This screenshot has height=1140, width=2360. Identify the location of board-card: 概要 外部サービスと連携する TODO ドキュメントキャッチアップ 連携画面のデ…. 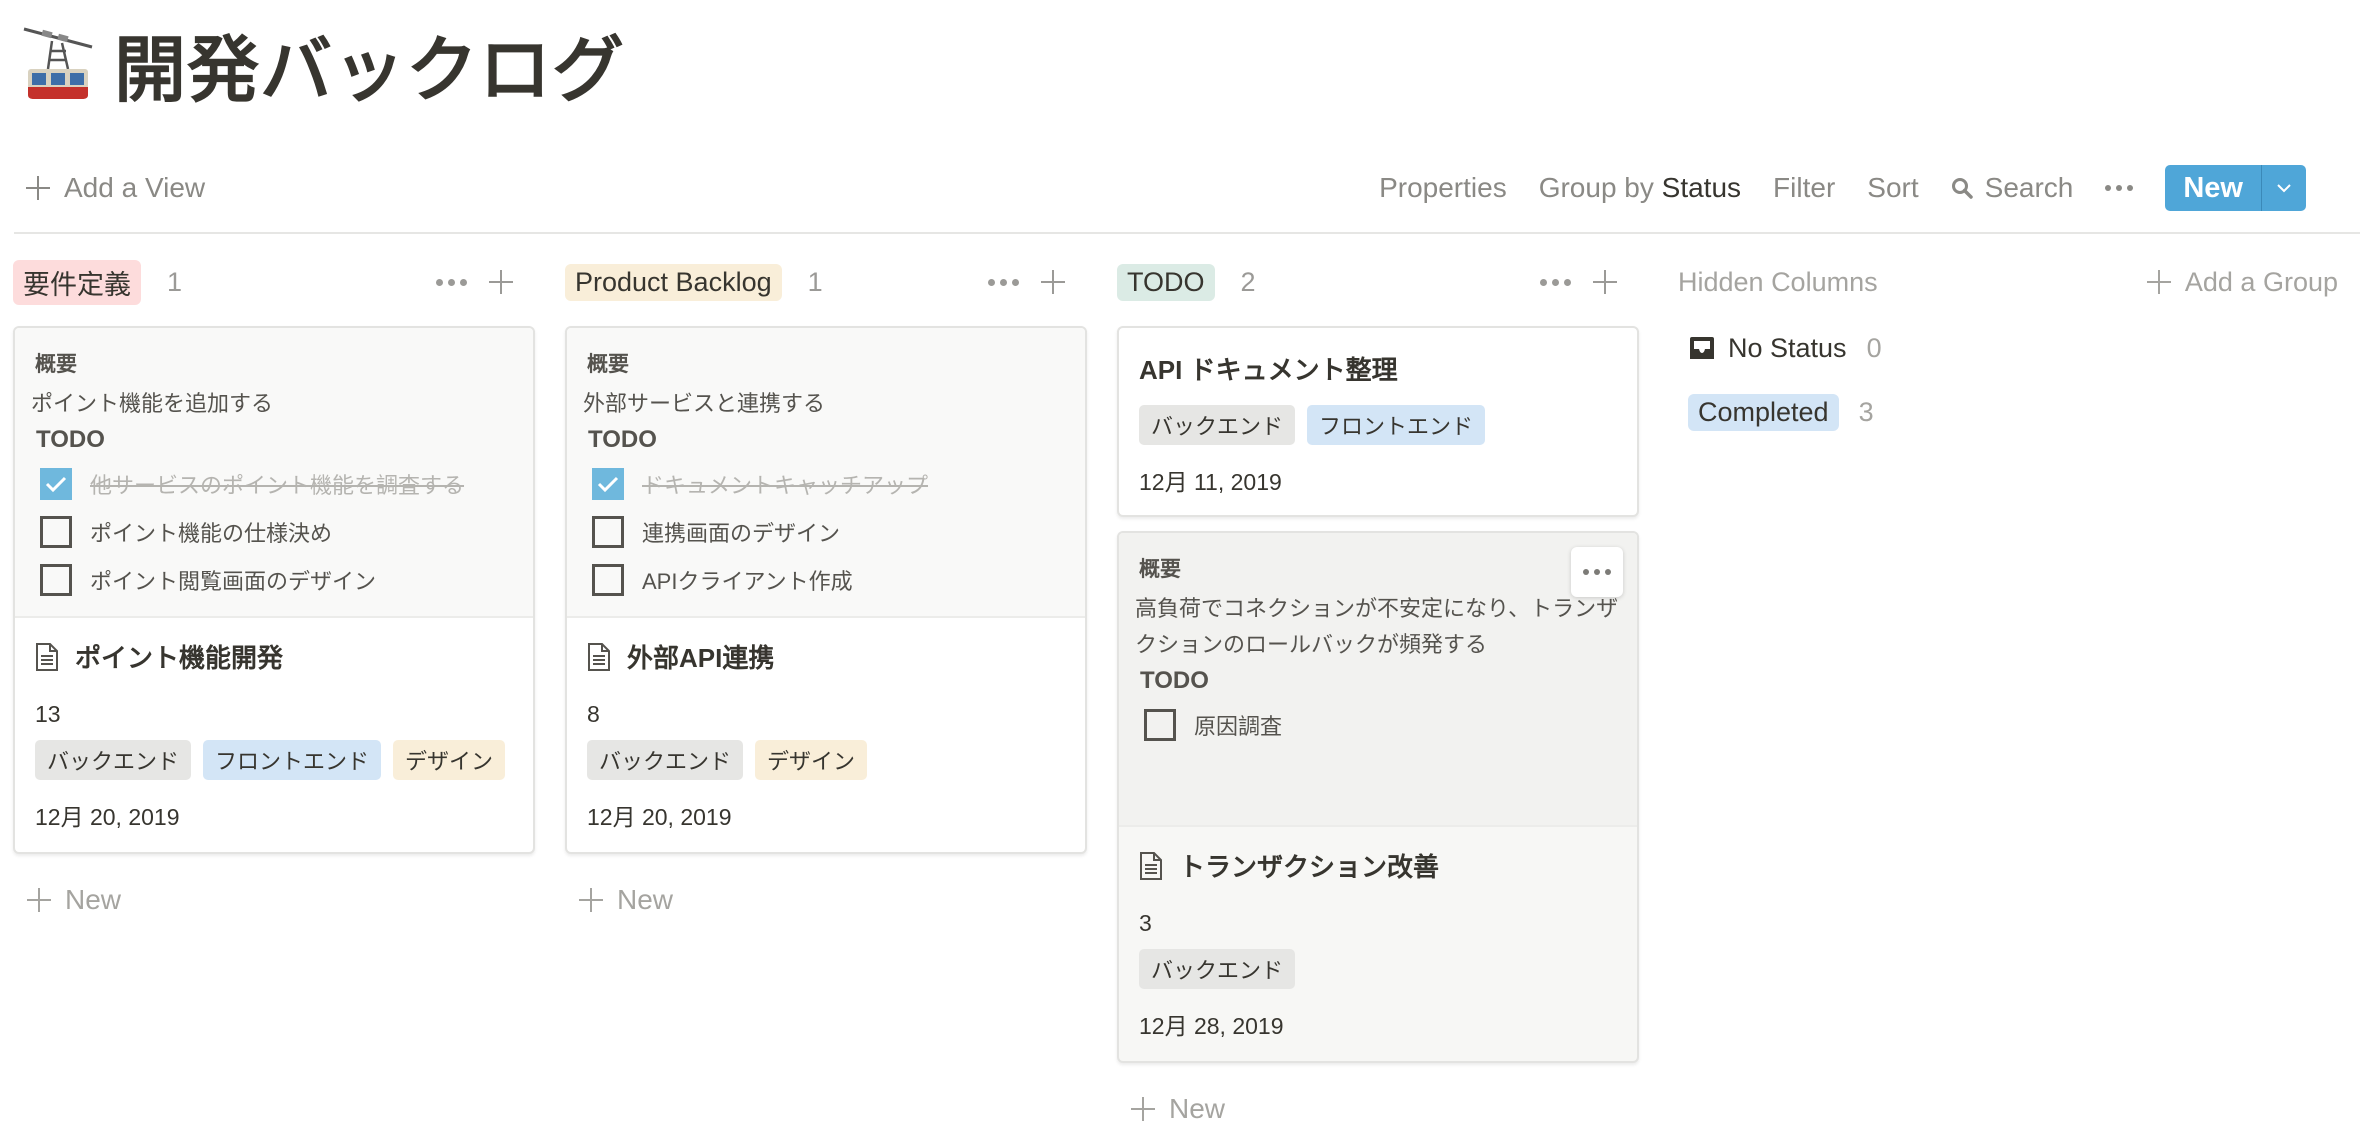
(826, 590).